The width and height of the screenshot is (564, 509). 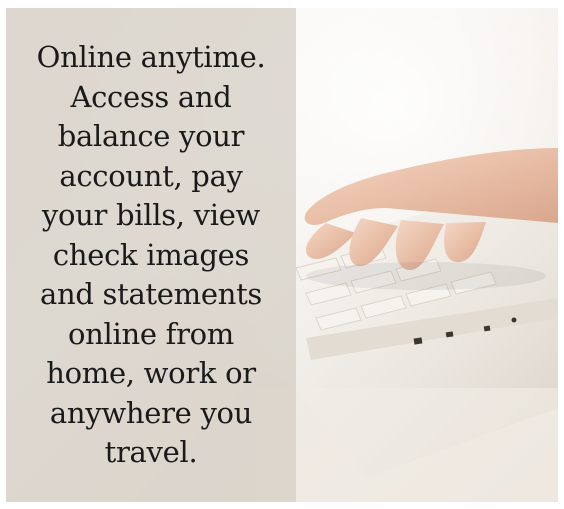 What do you see at coordinates (151, 294) in the screenshot?
I see `promo-line: and statements` at bounding box center [151, 294].